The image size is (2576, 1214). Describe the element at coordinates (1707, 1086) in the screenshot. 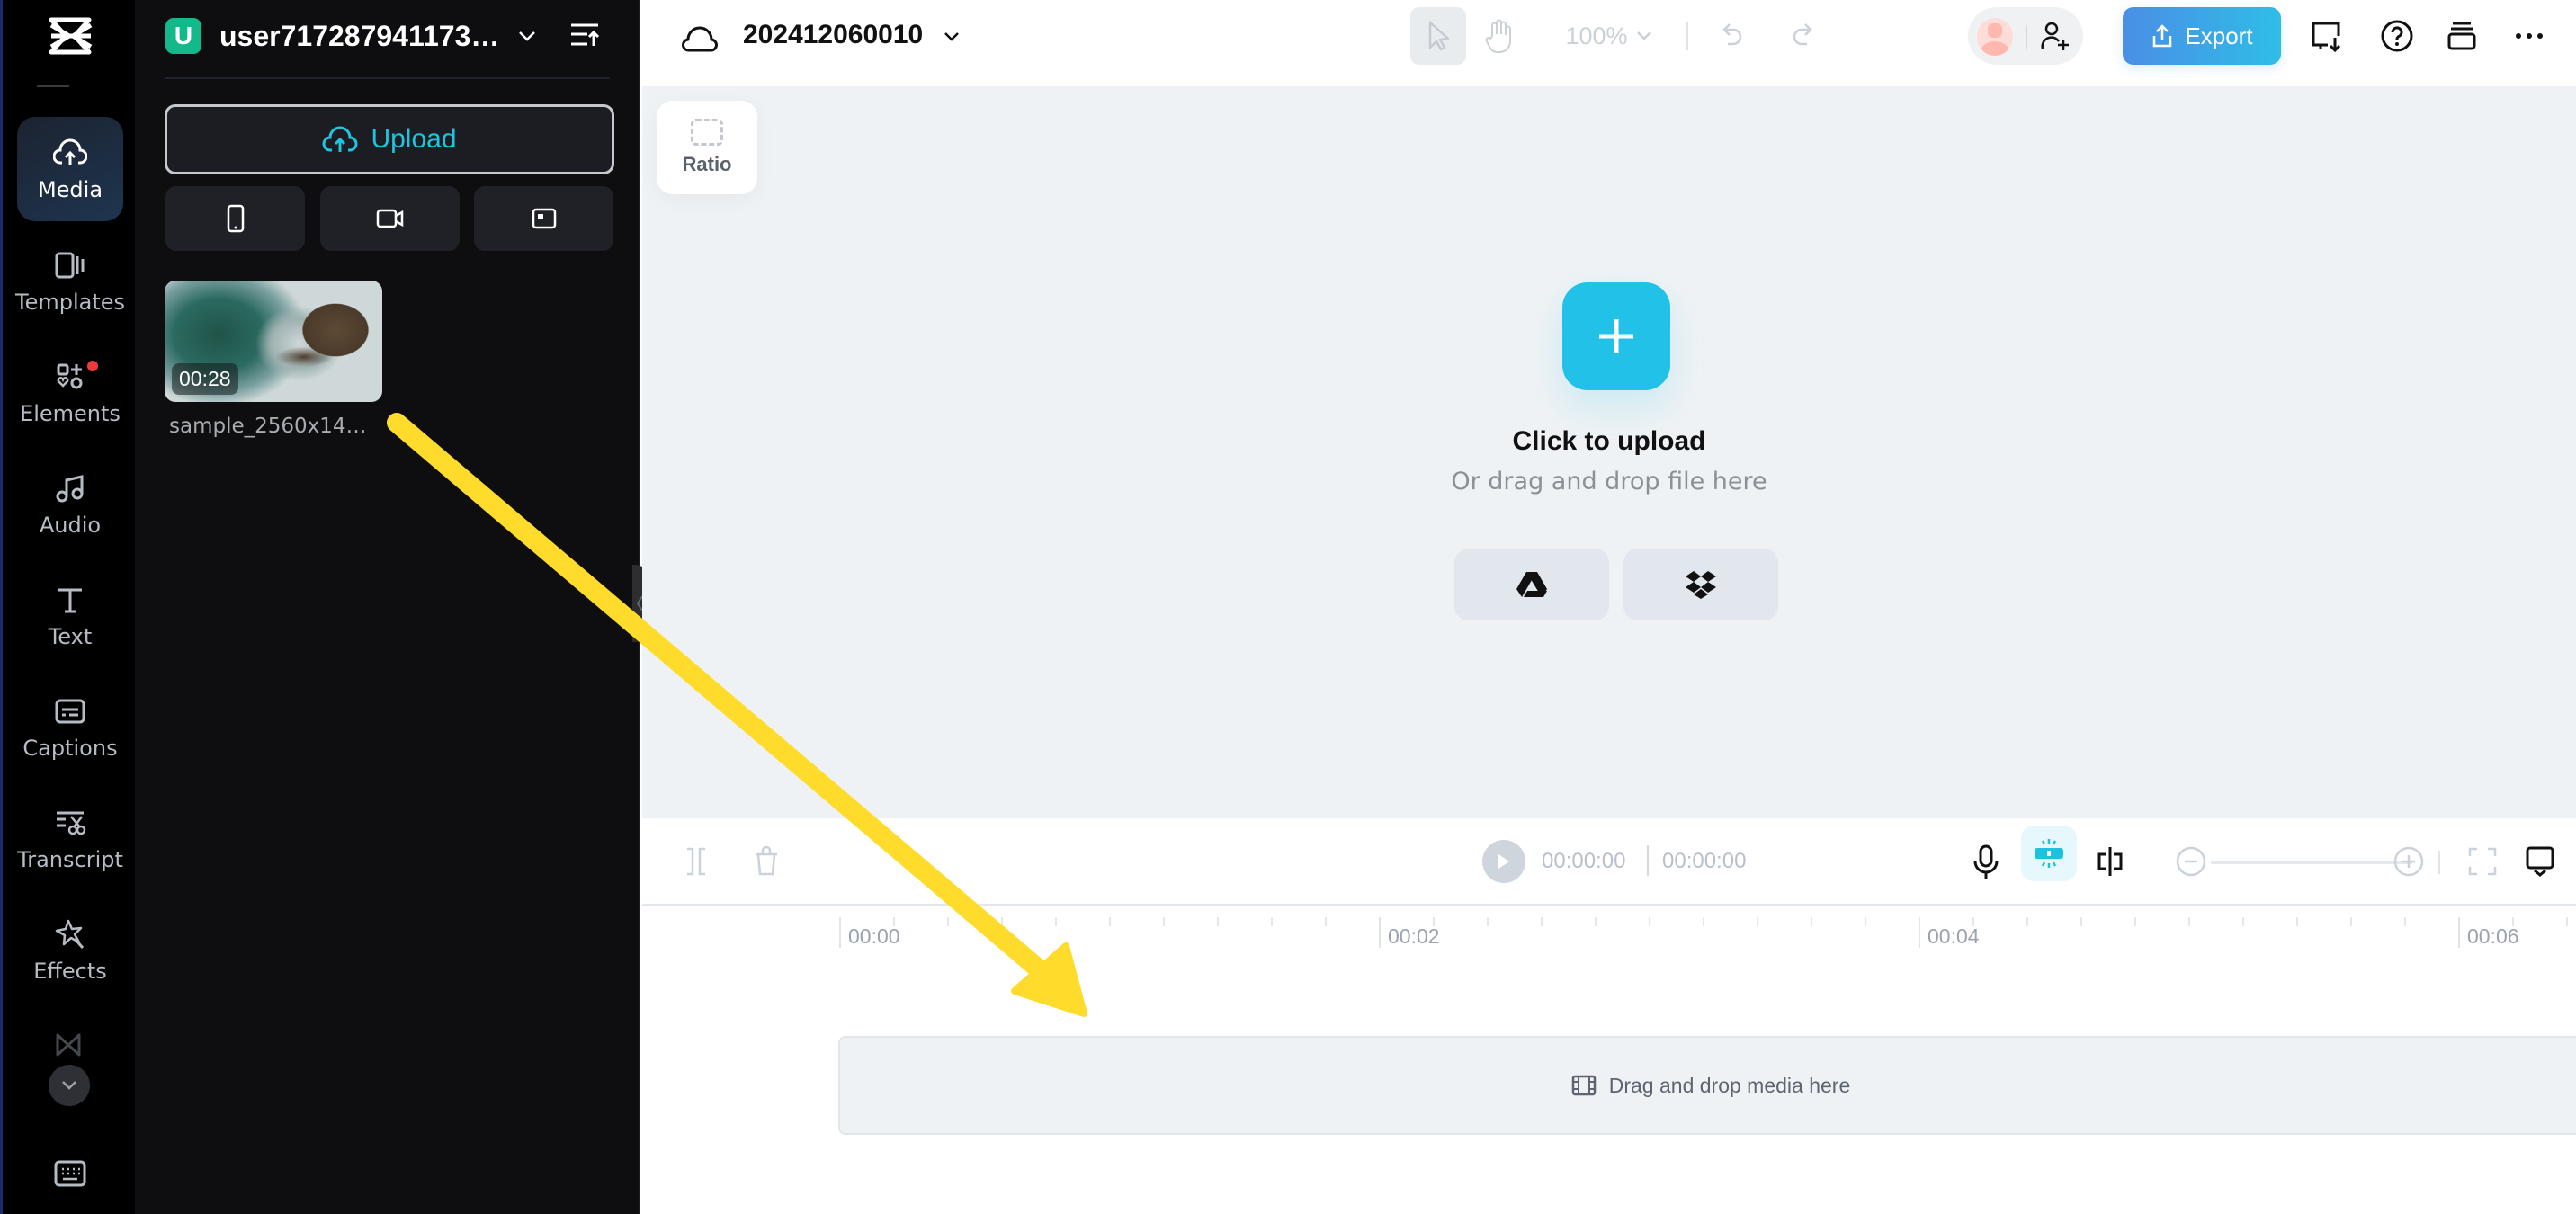

I see `timeline-drop-zone: Drag and drop media here` at that location.